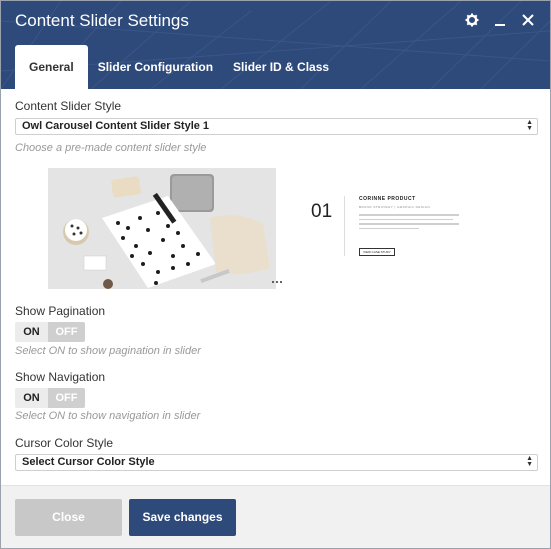  Describe the element at coordinates (31, 332) in the screenshot. I see `pagination-on-option: ON` at that location.